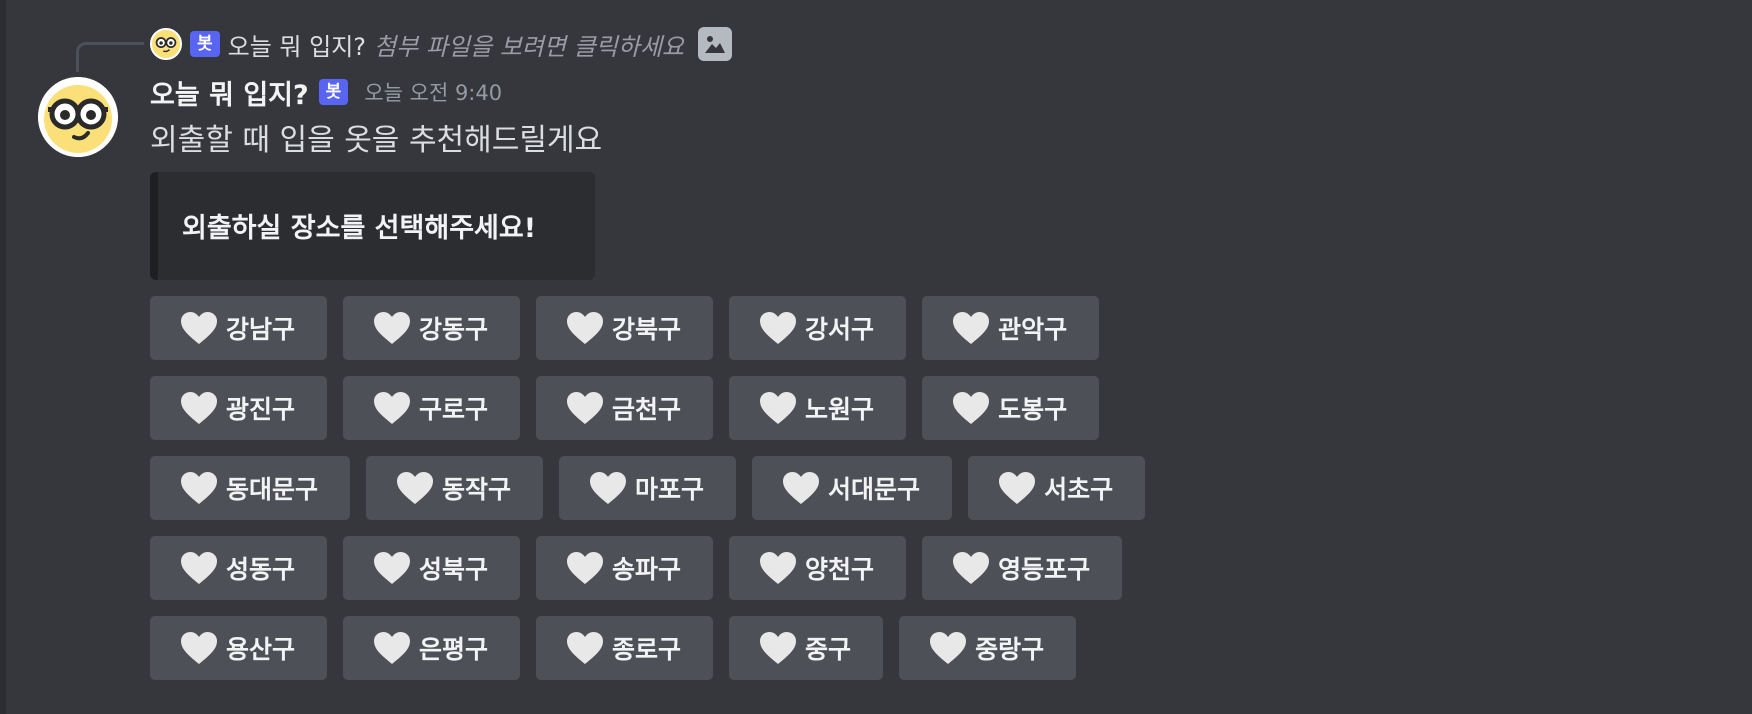 The height and width of the screenshot is (714, 1752). I want to click on reply-spine, so click(110, 57).